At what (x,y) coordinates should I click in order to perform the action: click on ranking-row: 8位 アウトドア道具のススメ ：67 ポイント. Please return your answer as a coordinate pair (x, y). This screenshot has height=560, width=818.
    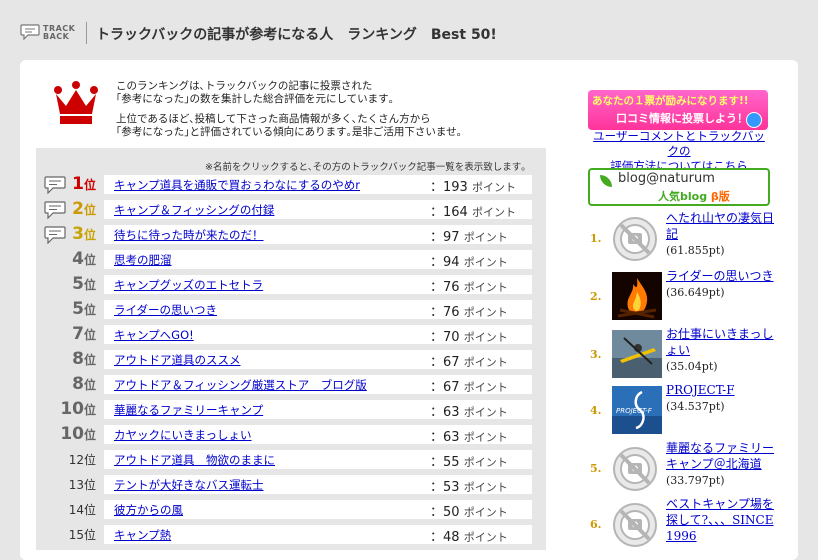
    Looking at the image, I should click on (286, 359).